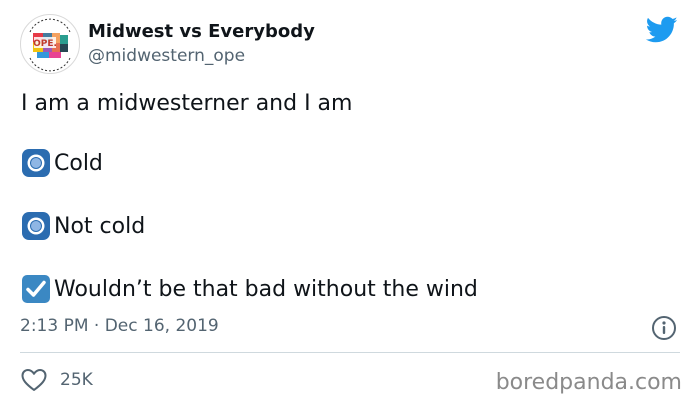 The height and width of the screenshot is (406, 700). What do you see at coordinates (36, 289) in the screenshot?
I see `checkbox-checked-icon` at bounding box center [36, 289].